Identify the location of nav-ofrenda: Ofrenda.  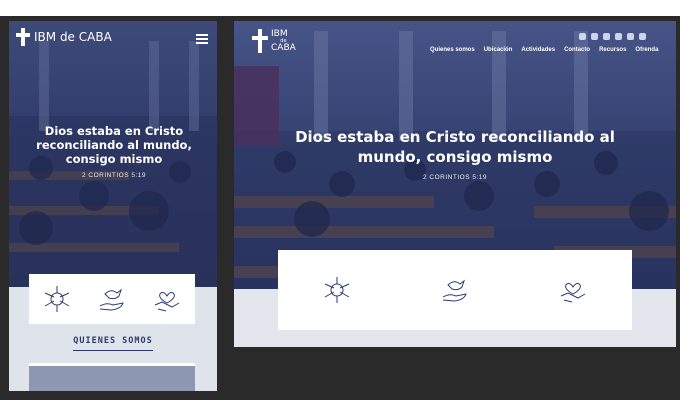
(646, 50).